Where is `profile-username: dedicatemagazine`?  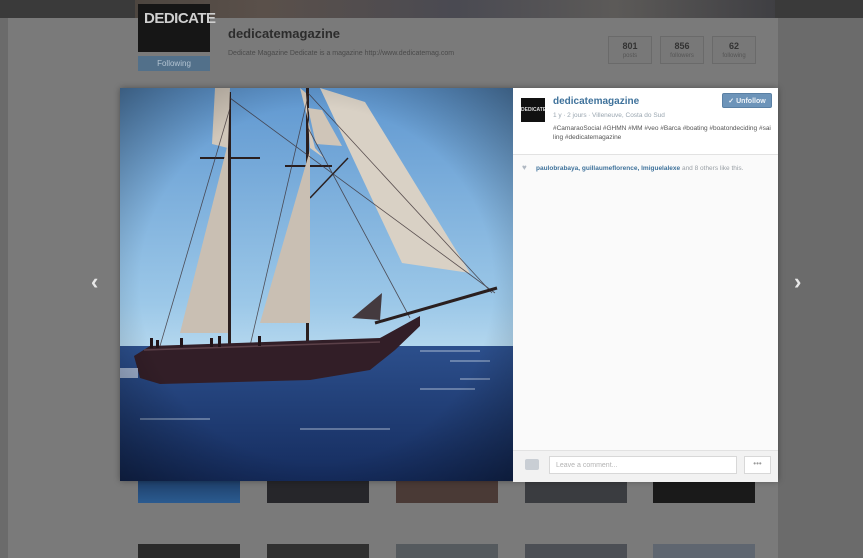
profile-username: dedicatemagazine is located at coordinates (284, 33).